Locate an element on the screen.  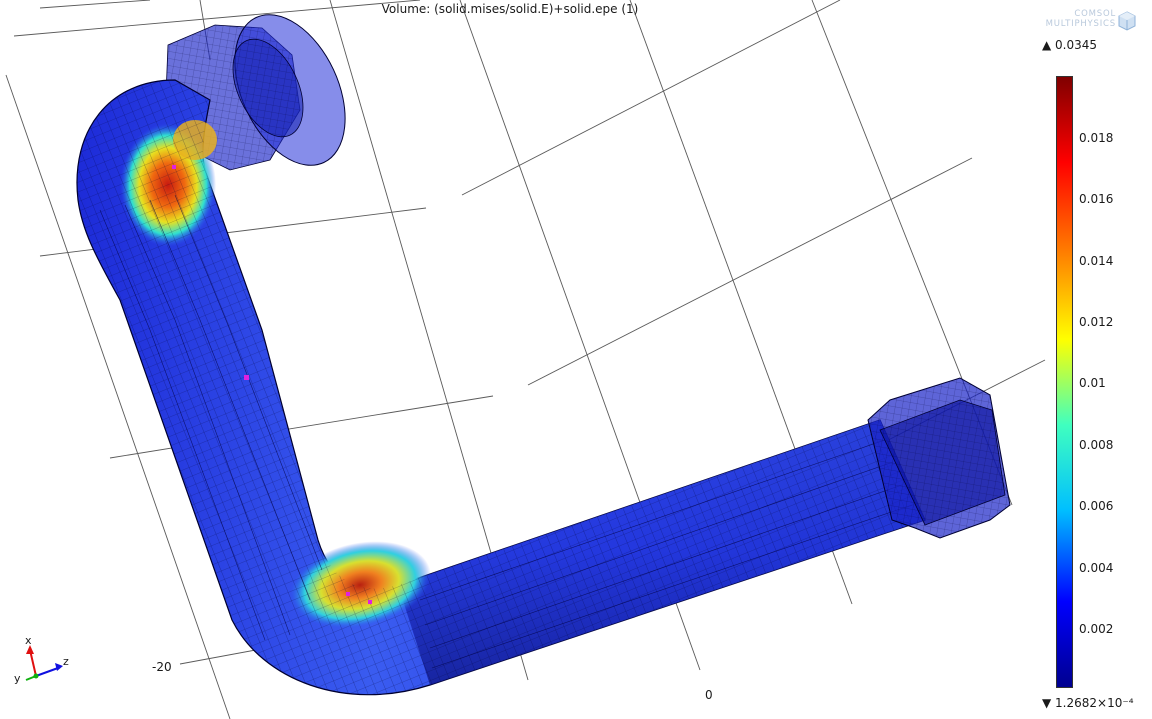
colorbar-tick: 0.014 is located at coordinates (1096, 261).